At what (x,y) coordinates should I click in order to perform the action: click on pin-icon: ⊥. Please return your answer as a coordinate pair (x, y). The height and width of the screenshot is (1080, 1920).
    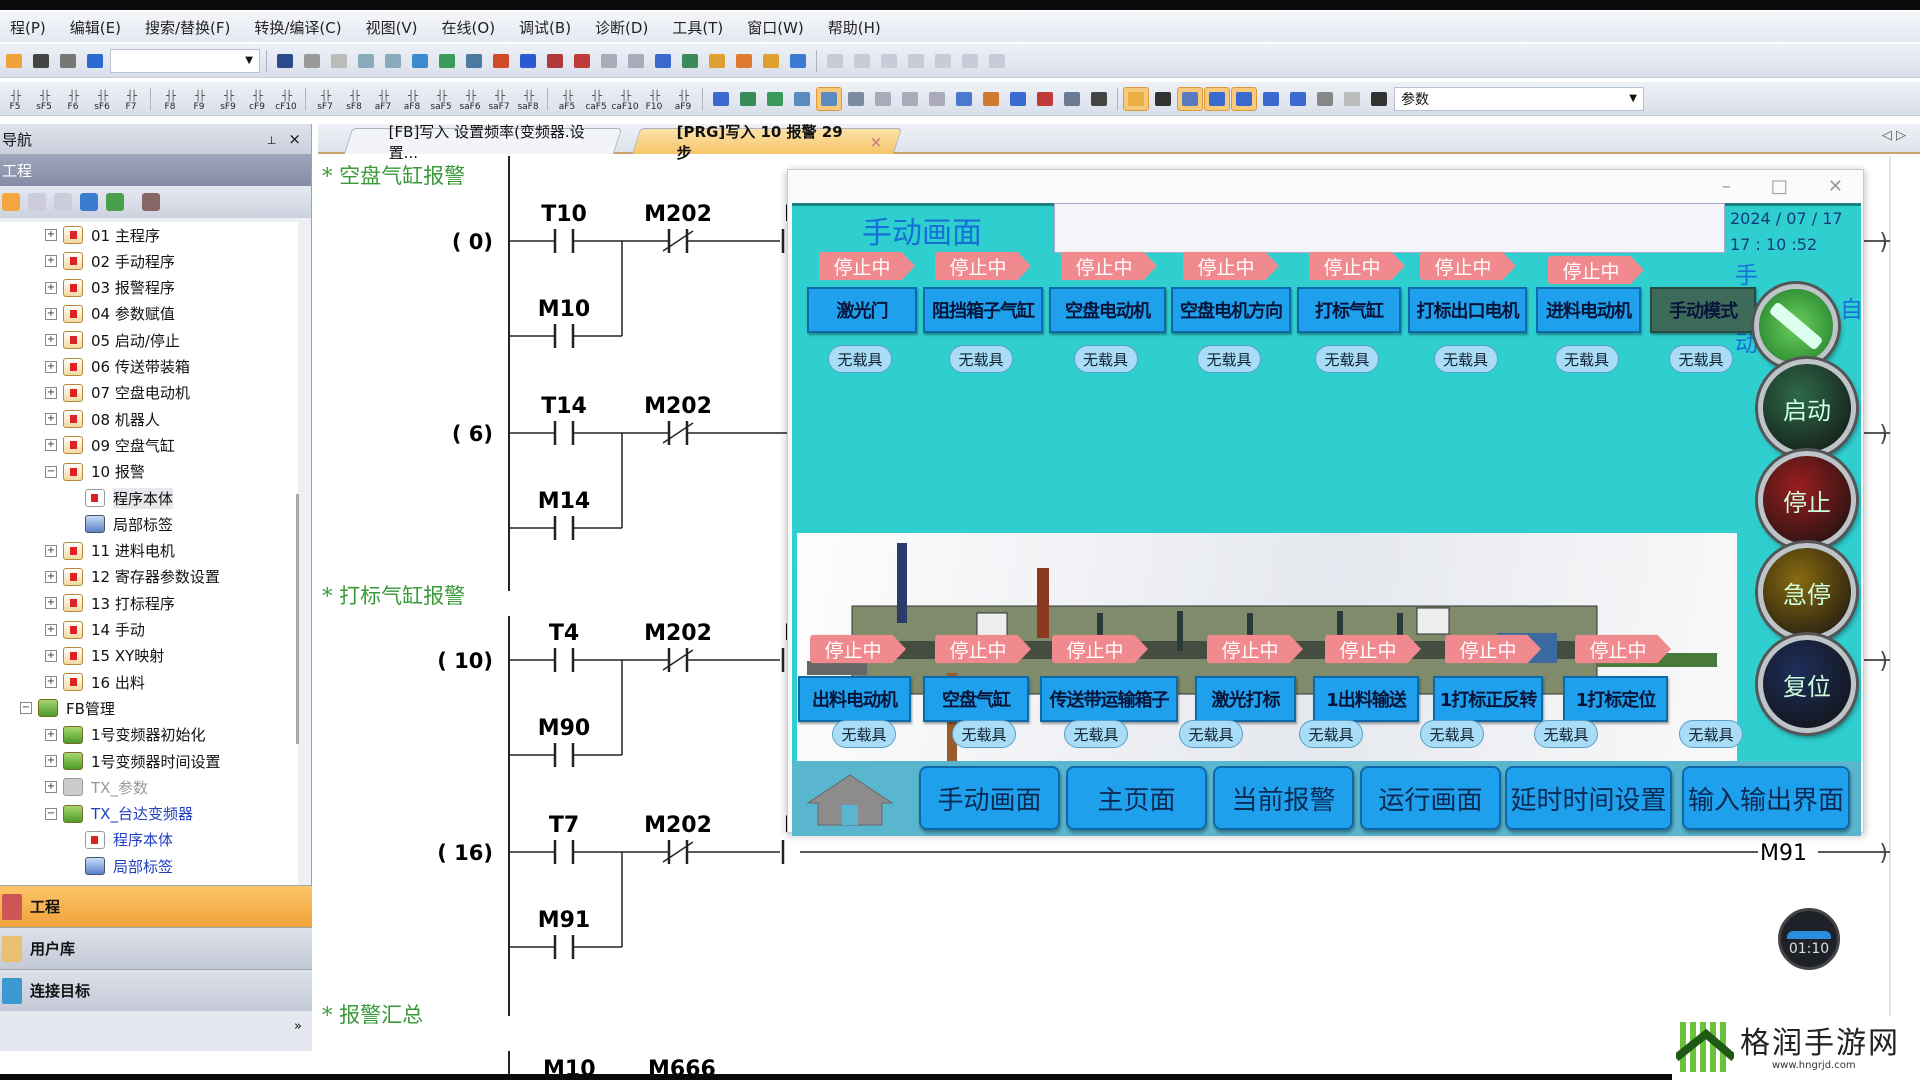
    Looking at the image, I should click on (272, 140).